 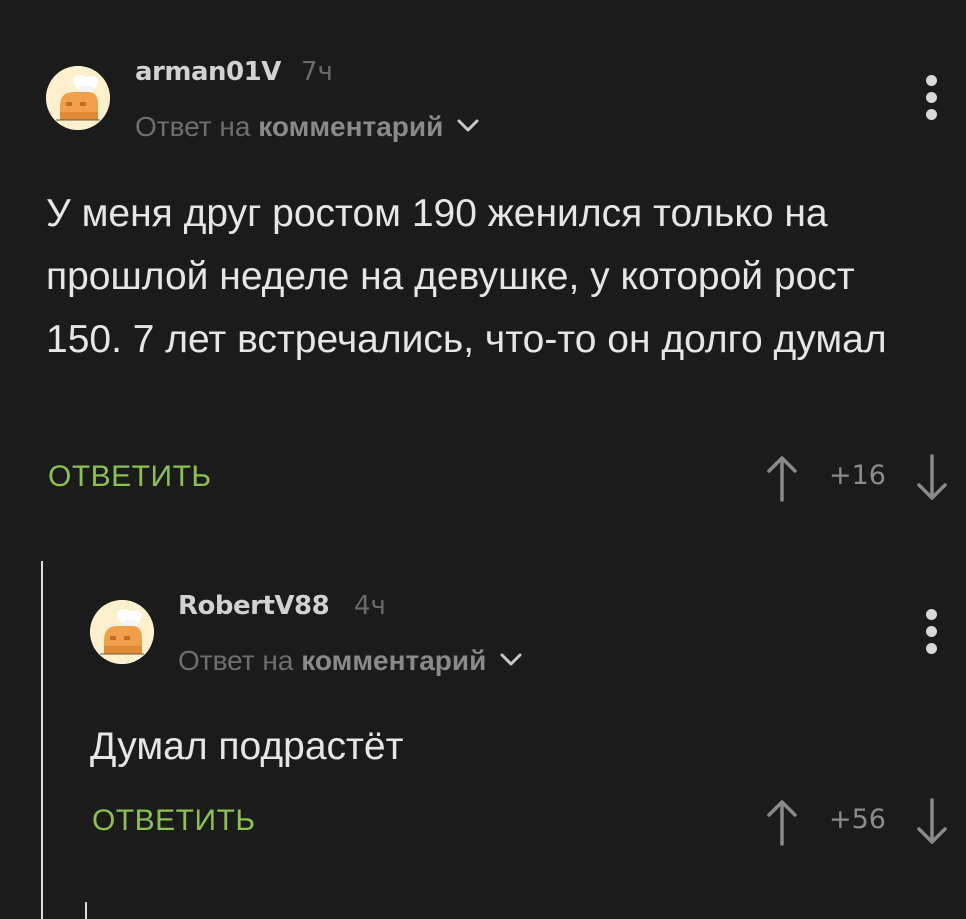 What do you see at coordinates (208, 72) in the screenshot?
I see `comment-author: arman01V` at bounding box center [208, 72].